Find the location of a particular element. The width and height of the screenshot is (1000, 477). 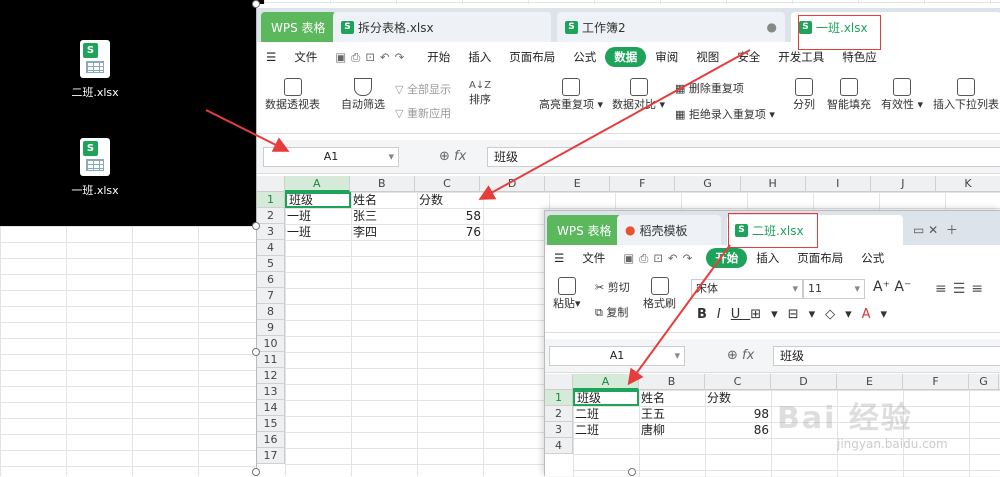

arrow-to-yiban-data is located at coordinates (614, 124).